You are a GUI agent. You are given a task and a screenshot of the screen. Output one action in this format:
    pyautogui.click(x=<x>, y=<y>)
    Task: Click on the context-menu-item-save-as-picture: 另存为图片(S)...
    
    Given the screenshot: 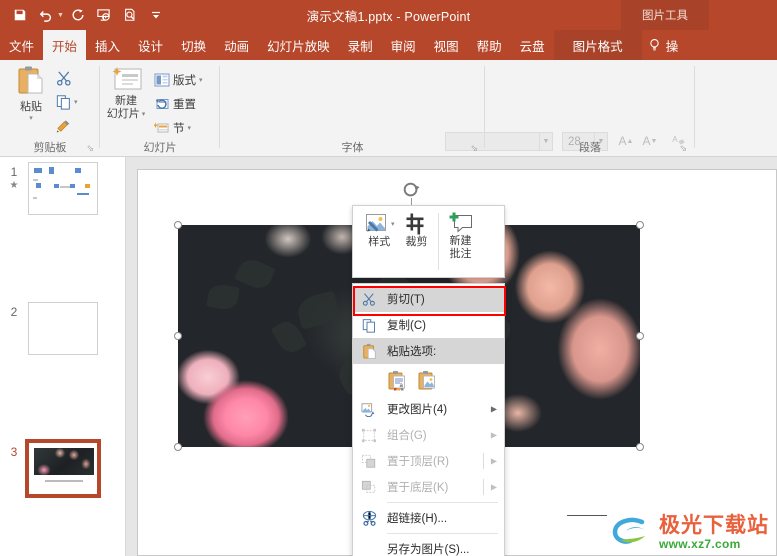 What is the action you would take?
    pyautogui.click(x=428, y=546)
    